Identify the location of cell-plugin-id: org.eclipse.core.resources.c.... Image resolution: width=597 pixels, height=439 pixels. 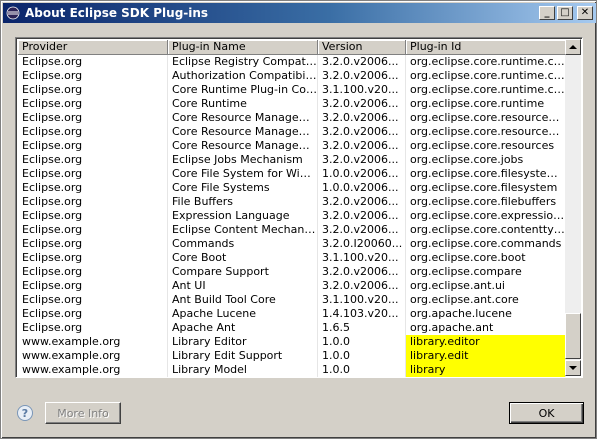
(486, 132).